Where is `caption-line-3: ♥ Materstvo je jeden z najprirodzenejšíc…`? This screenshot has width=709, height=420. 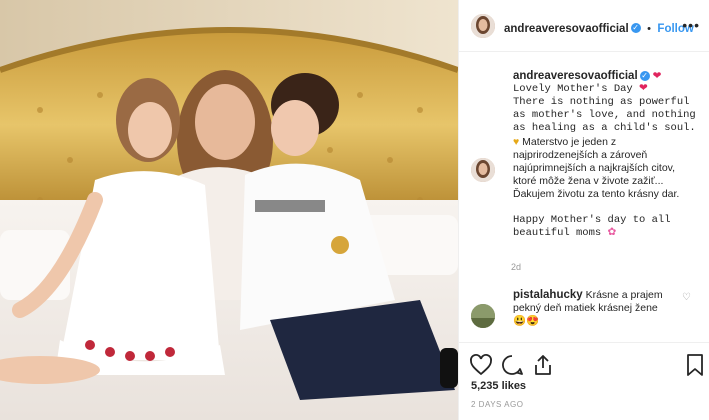
caption-line-3: ♥ Materstvo je jeden z najprirodzenejšíc… is located at coordinates (596, 168).